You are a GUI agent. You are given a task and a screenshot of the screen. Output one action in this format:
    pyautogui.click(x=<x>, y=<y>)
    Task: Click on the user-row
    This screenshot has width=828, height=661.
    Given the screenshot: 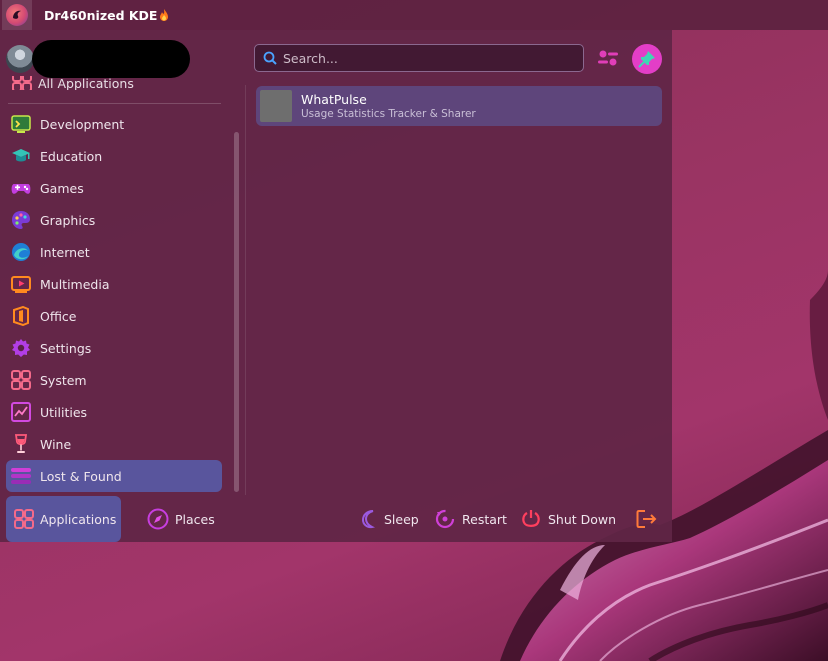 What is the action you would take?
    pyautogui.click(x=98, y=59)
    